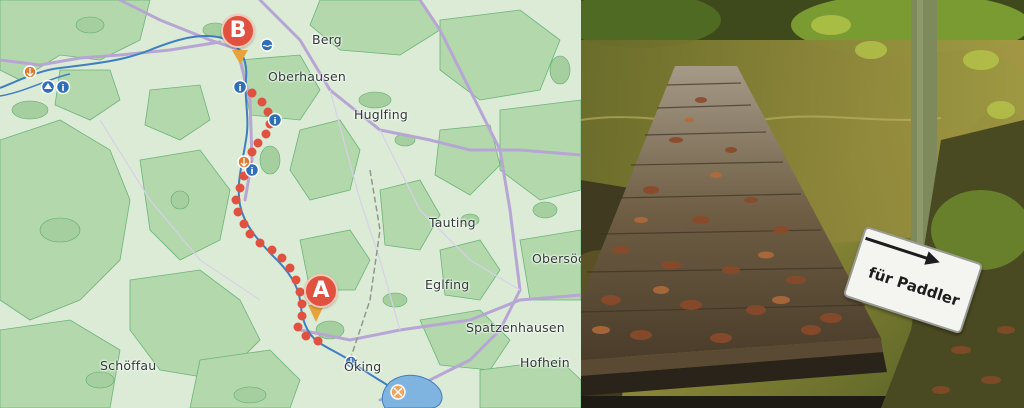 The width and height of the screenshot is (1024, 408). Describe the element at coordinates (267, 45) in the screenshot. I see `swimming-icon` at that location.